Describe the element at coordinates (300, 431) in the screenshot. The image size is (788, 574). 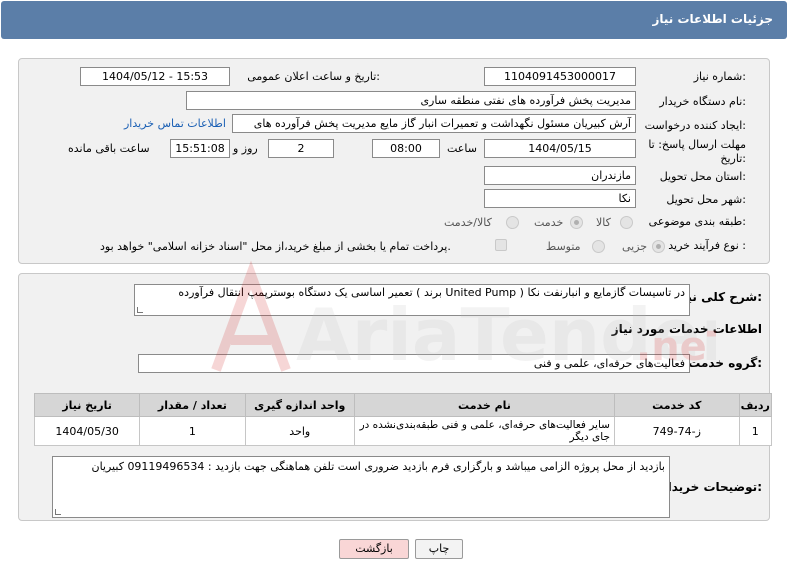
I see `cell-unit: واحد` at that location.